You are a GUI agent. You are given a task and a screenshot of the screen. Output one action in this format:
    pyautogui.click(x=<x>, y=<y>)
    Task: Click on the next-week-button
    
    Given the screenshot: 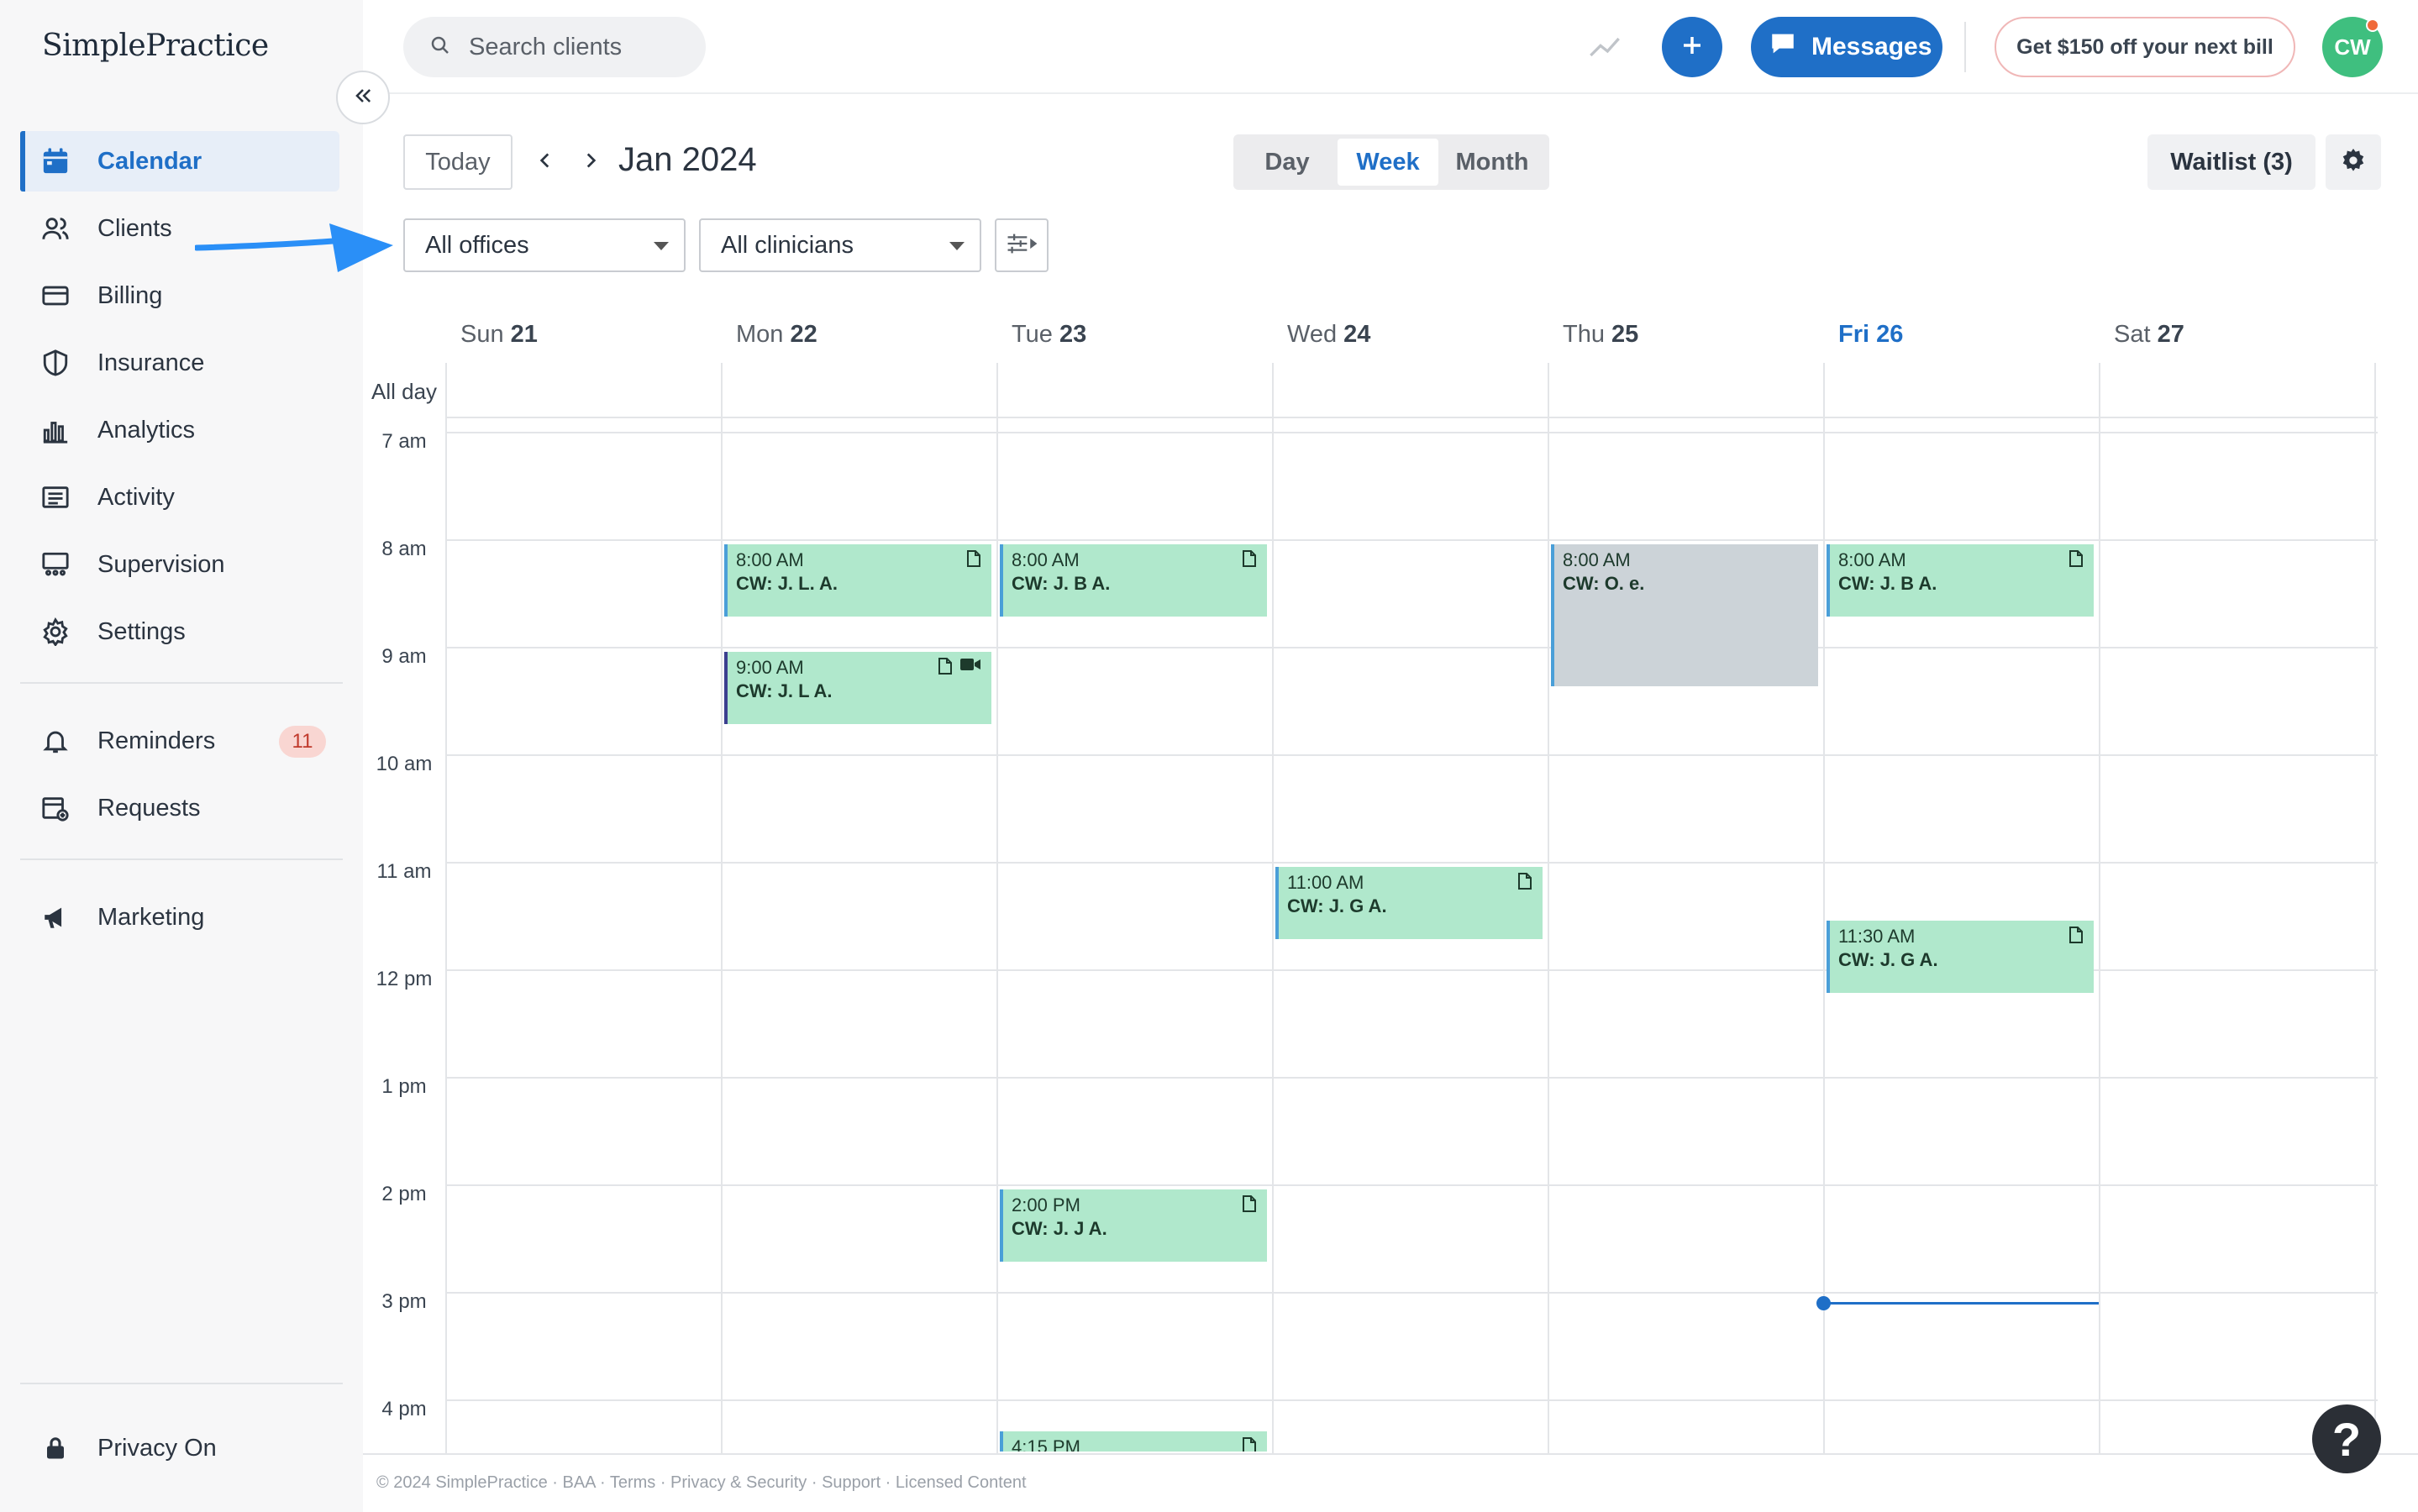 What is the action you would take?
    pyautogui.click(x=590, y=162)
    